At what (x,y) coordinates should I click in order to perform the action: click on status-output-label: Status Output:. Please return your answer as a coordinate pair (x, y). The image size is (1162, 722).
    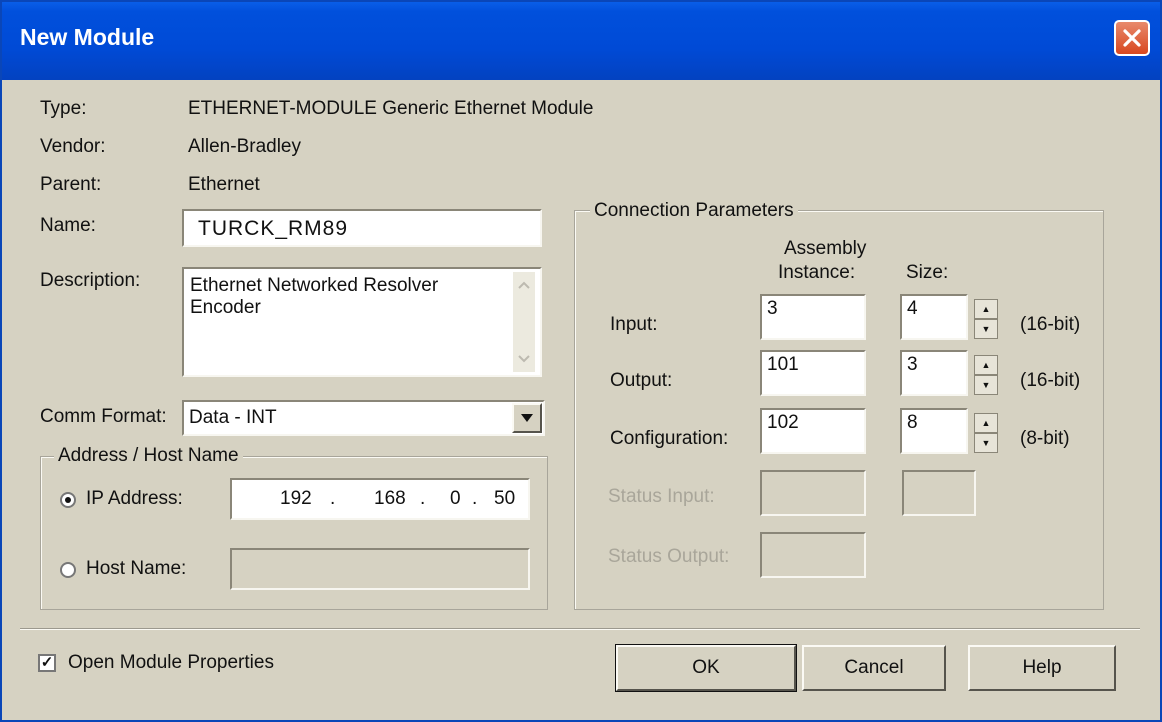
    Looking at the image, I should click on (669, 556).